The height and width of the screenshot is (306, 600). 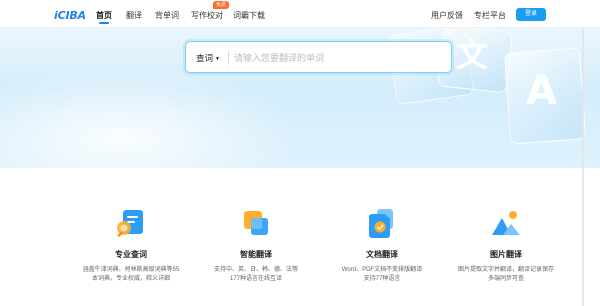 I want to click on feature-desc: 图片提取文字并翻译，翻译记录保存 多端同步可查, so click(x=505, y=274).